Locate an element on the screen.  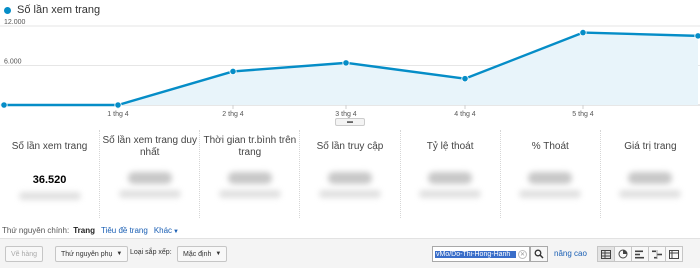
metric-value: 36.520 is located at coordinates (49, 180).